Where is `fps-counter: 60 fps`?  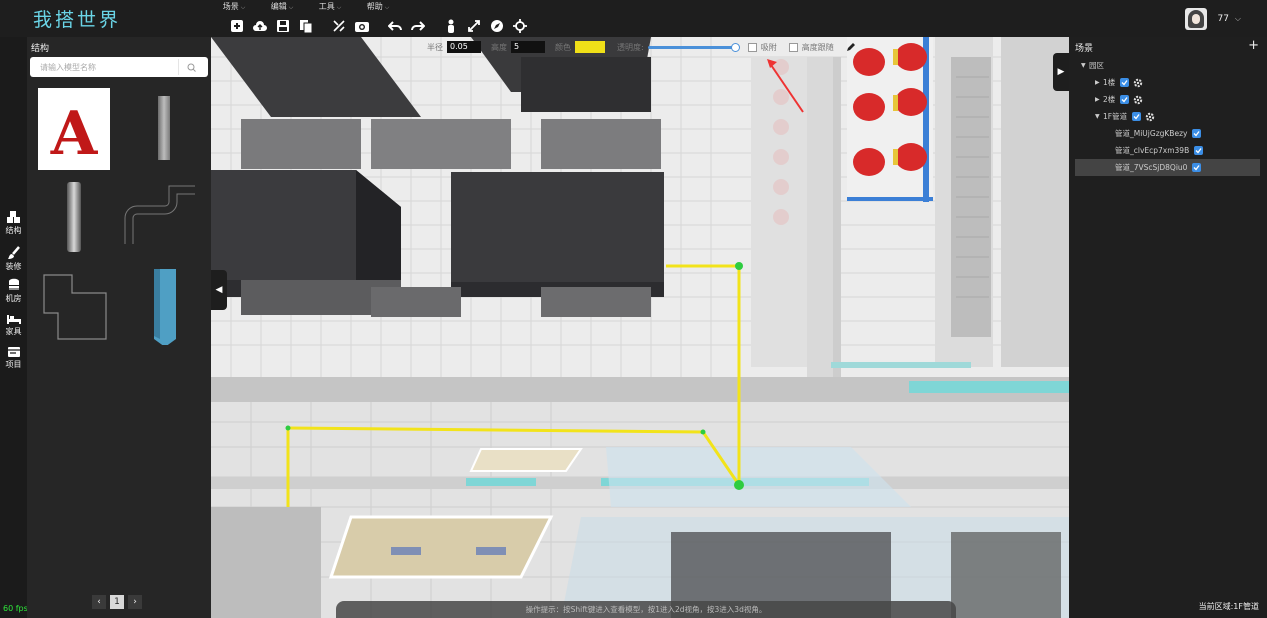 fps-counter: 60 fps is located at coordinates (15, 608).